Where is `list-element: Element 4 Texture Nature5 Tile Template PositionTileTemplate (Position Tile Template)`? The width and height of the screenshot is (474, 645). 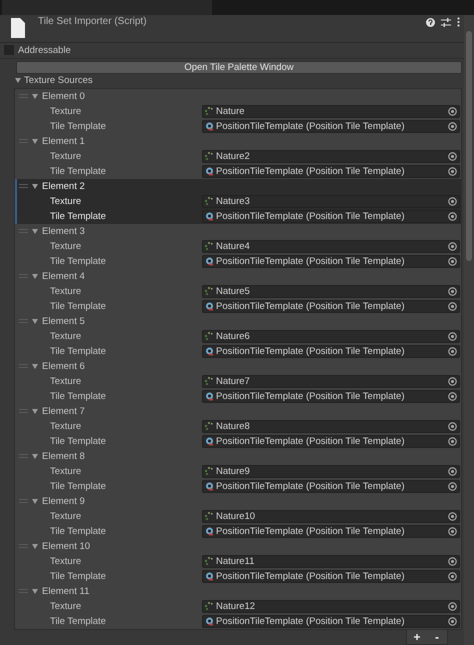 list-element: Element 4 Texture Nature5 Tile Template PositionTileTemplate (Position Tile Template) is located at coordinates (238, 291).